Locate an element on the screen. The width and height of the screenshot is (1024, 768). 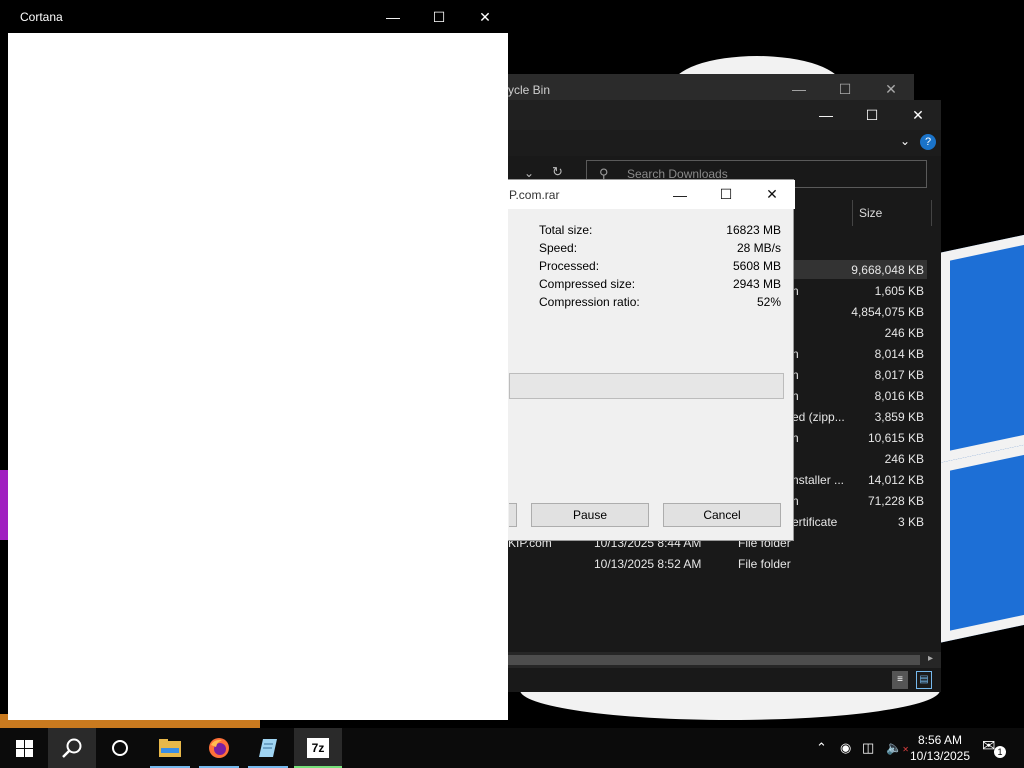
list-item-size: 9,668,048 KB is located at coordinates (882, 270).